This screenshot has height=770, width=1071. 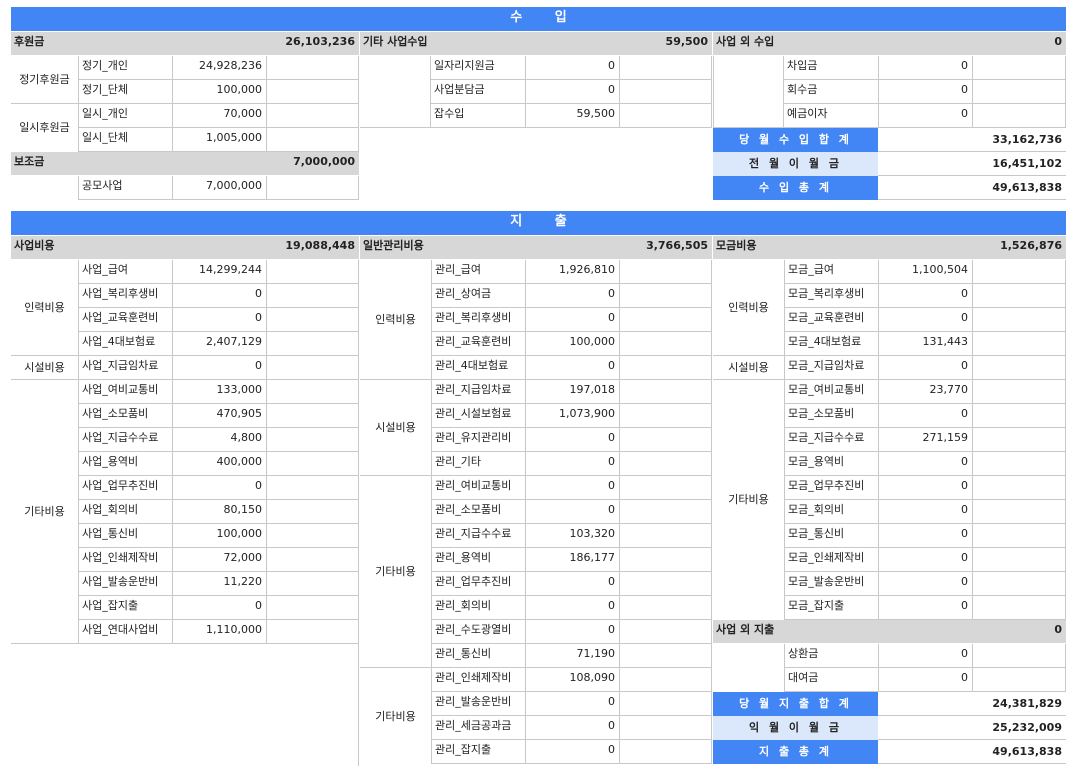 What do you see at coordinates (925, 344) in the screenshot?
I see `expense-col3-row-value: 131,443` at bounding box center [925, 344].